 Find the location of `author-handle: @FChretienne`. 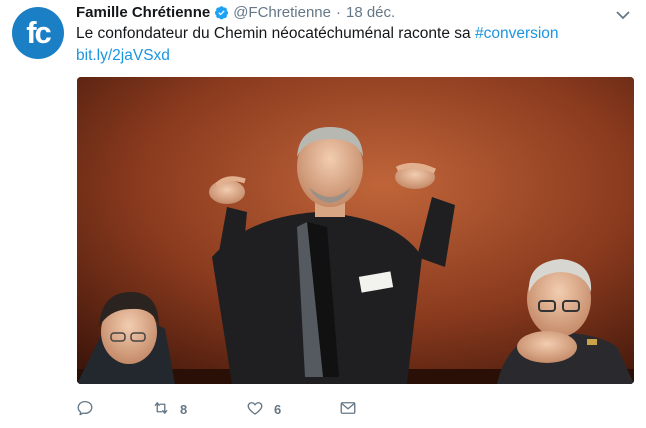

author-handle: @FChretienne is located at coordinates (282, 12).